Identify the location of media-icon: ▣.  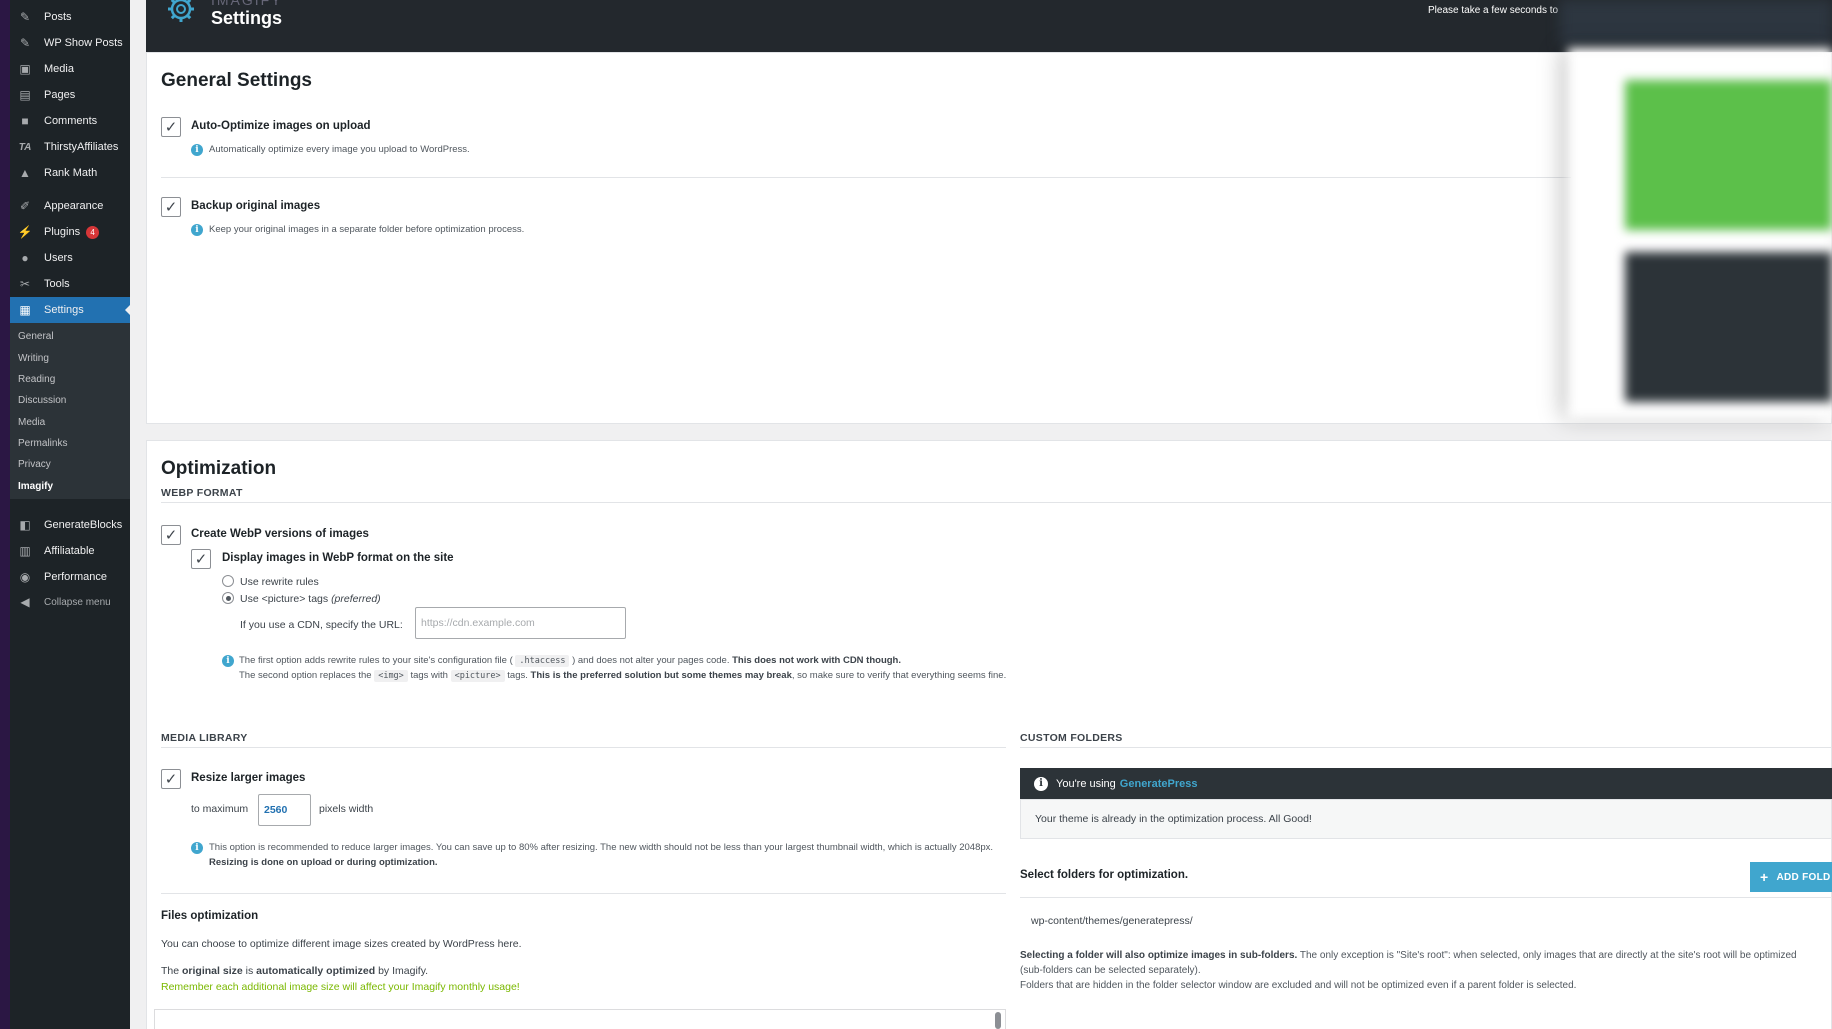
(25, 69).